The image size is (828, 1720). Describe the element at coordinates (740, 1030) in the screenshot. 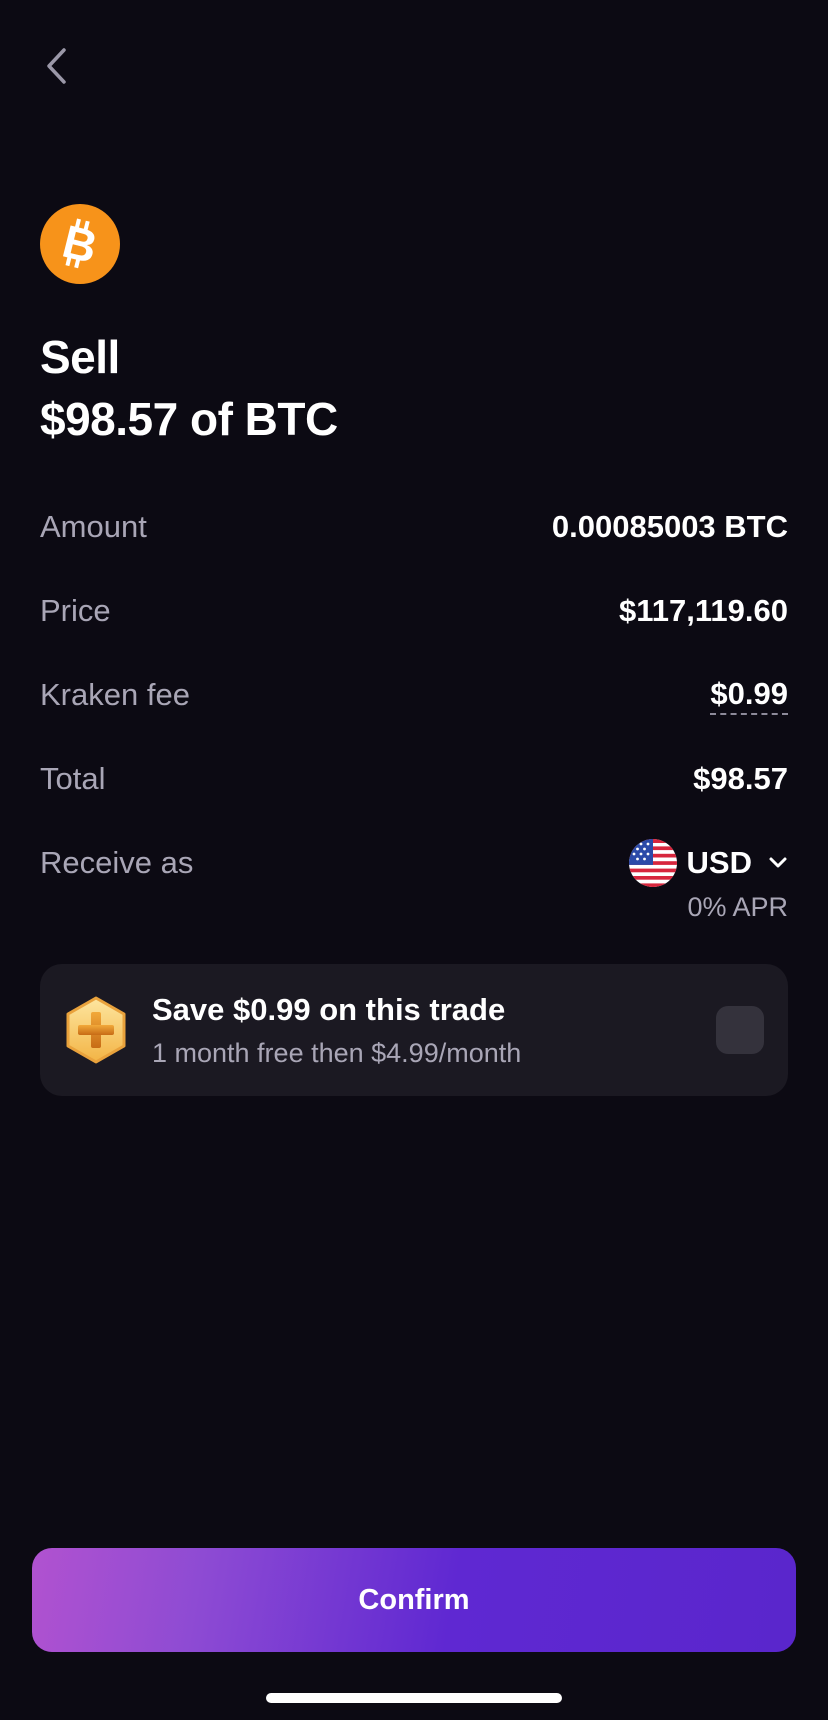

I see `promo-checkbox` at that location.